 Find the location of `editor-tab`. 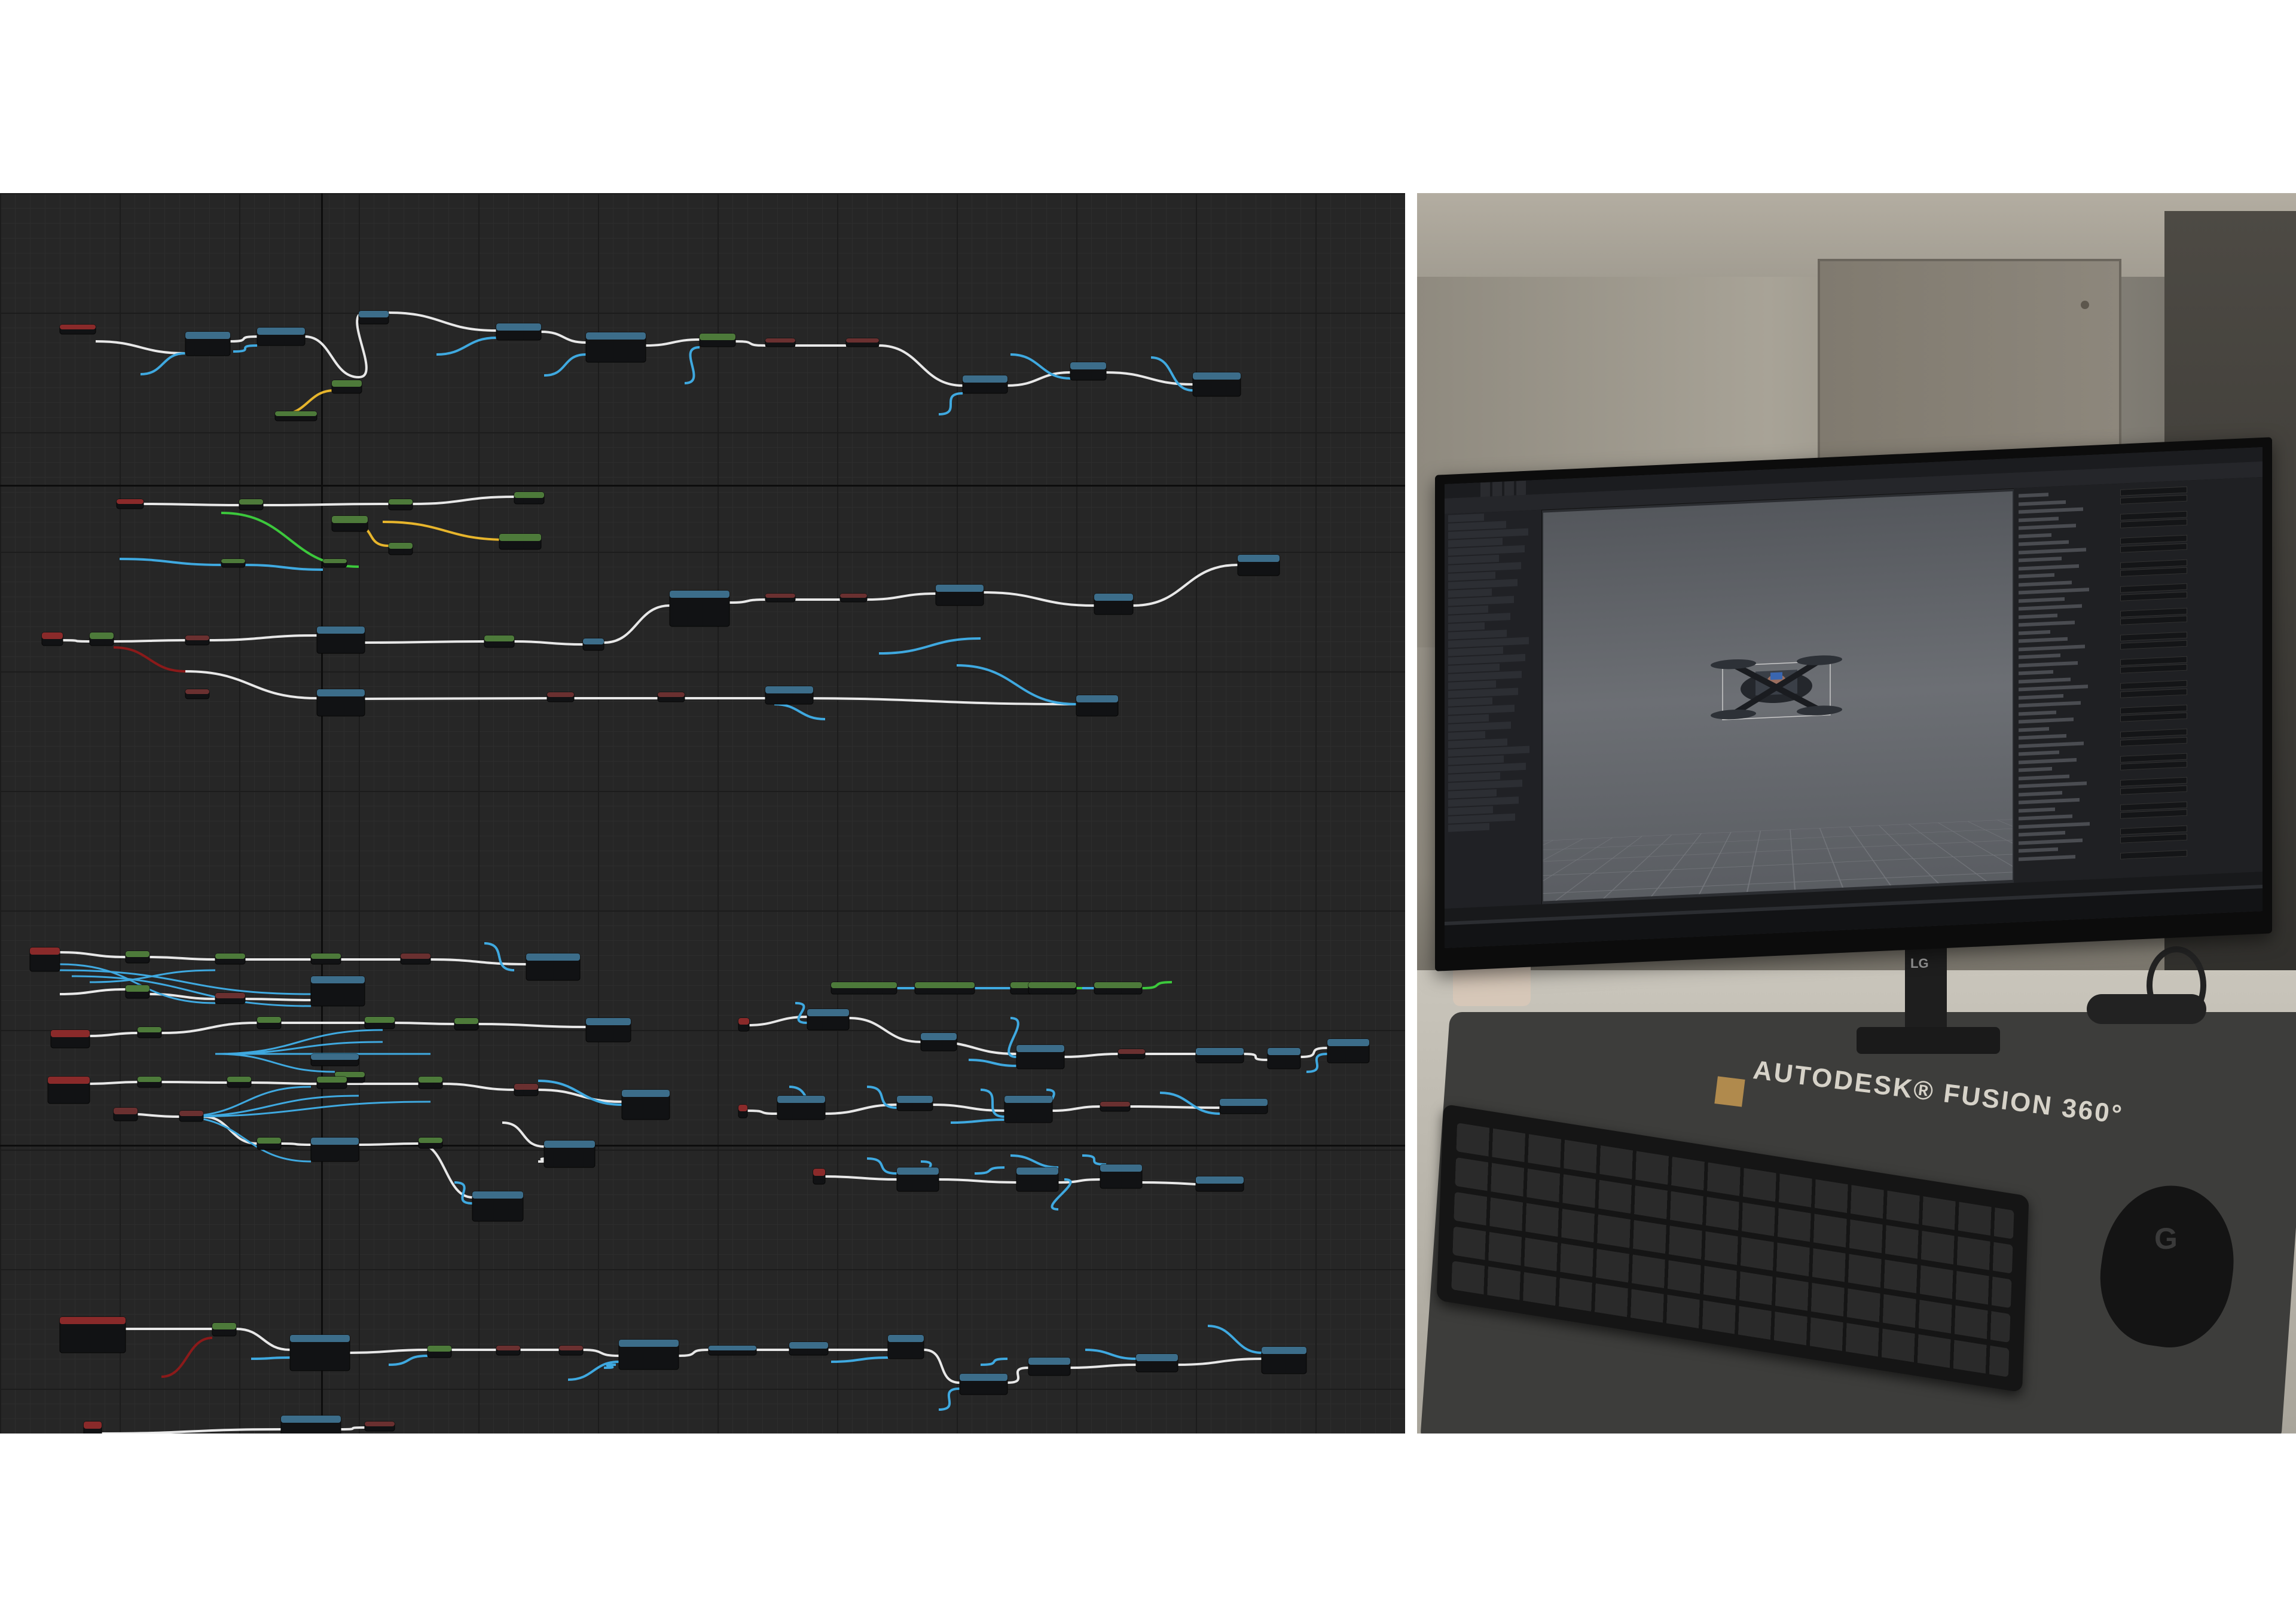

editor-tab is located at coordinates (1485, 490).